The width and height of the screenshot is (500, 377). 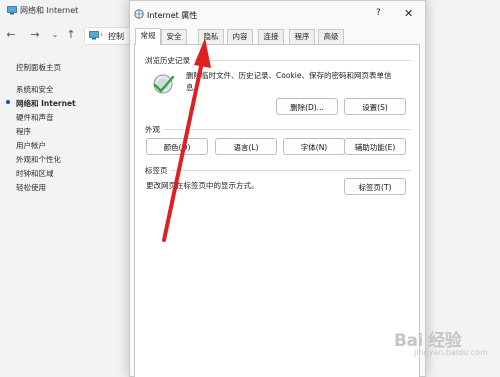 I want to click on sidebar-item-home: 控制面板主页, so click(x=38, y=67).